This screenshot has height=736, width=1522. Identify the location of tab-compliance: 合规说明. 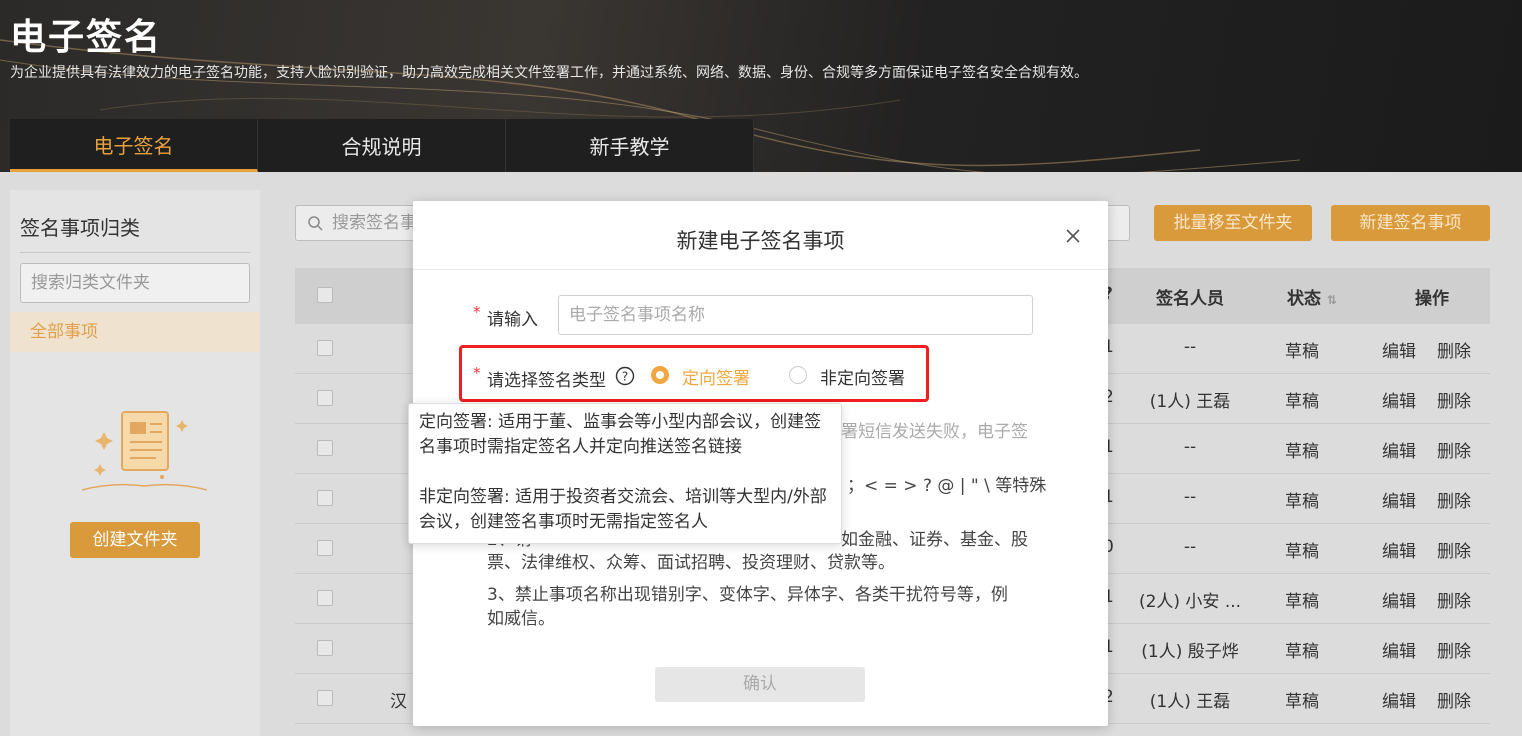
(382, 145).